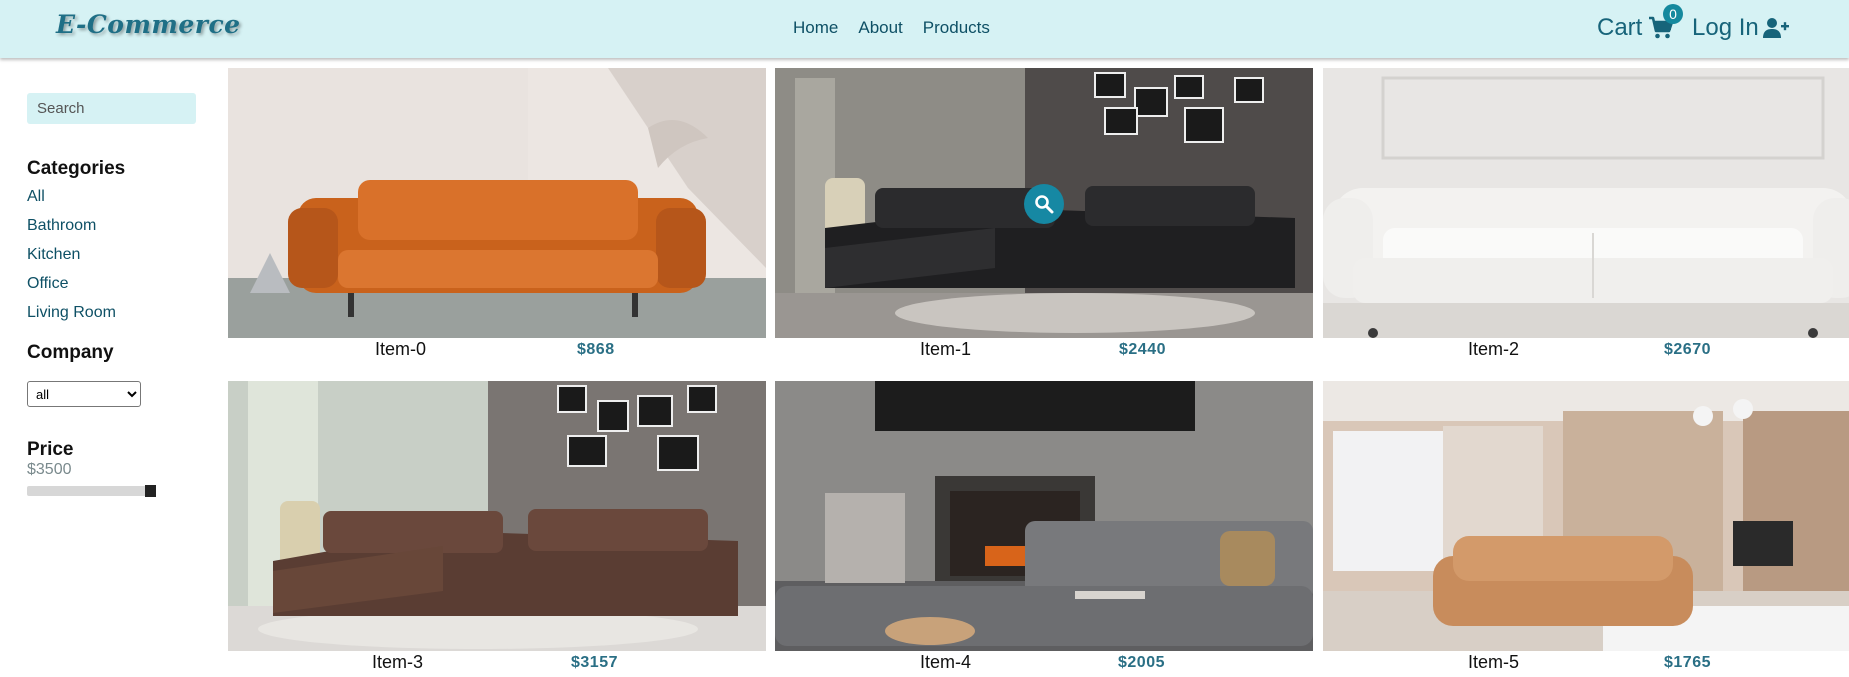 Image resolution: width=1849 pixels, height=677 pixels. What do you see at coordinates (71, 289) in the screenshot?
I see `category-office: Office` at bounding box center [71, 289].